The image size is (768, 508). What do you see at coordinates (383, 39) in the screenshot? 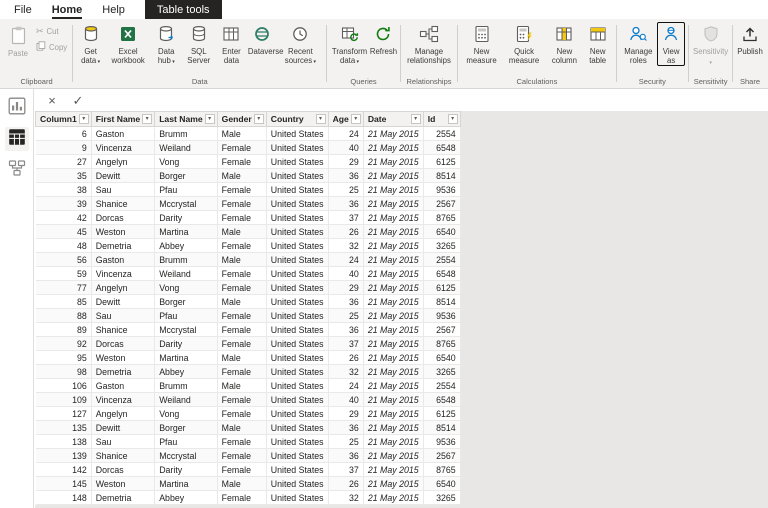
I see `refresh-button: Refresh` at bounding box center [383, 39].